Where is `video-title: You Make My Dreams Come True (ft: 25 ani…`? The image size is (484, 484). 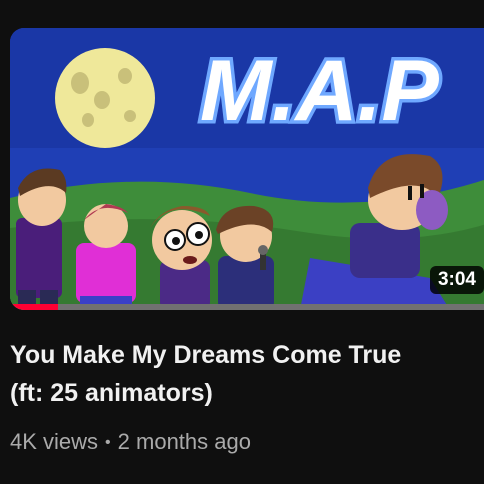
video-title: You Make My Dreams Come True (ft: 25 ani… is located at coordinates (230, 374).